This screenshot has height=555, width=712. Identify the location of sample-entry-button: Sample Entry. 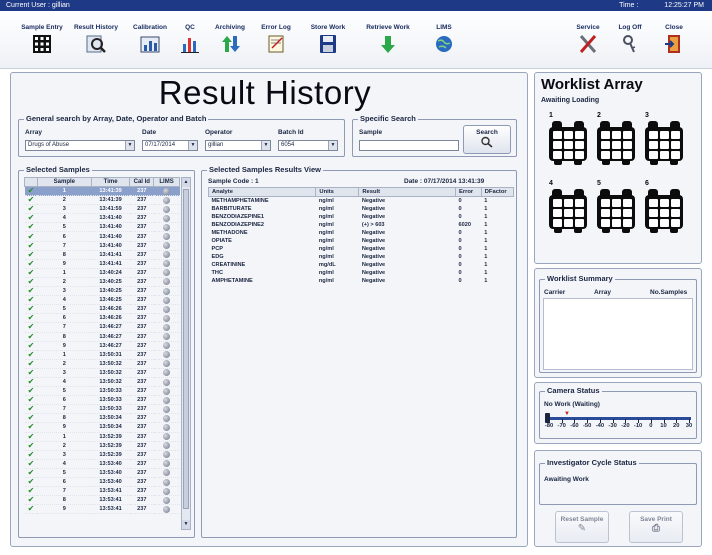
(42, 39).